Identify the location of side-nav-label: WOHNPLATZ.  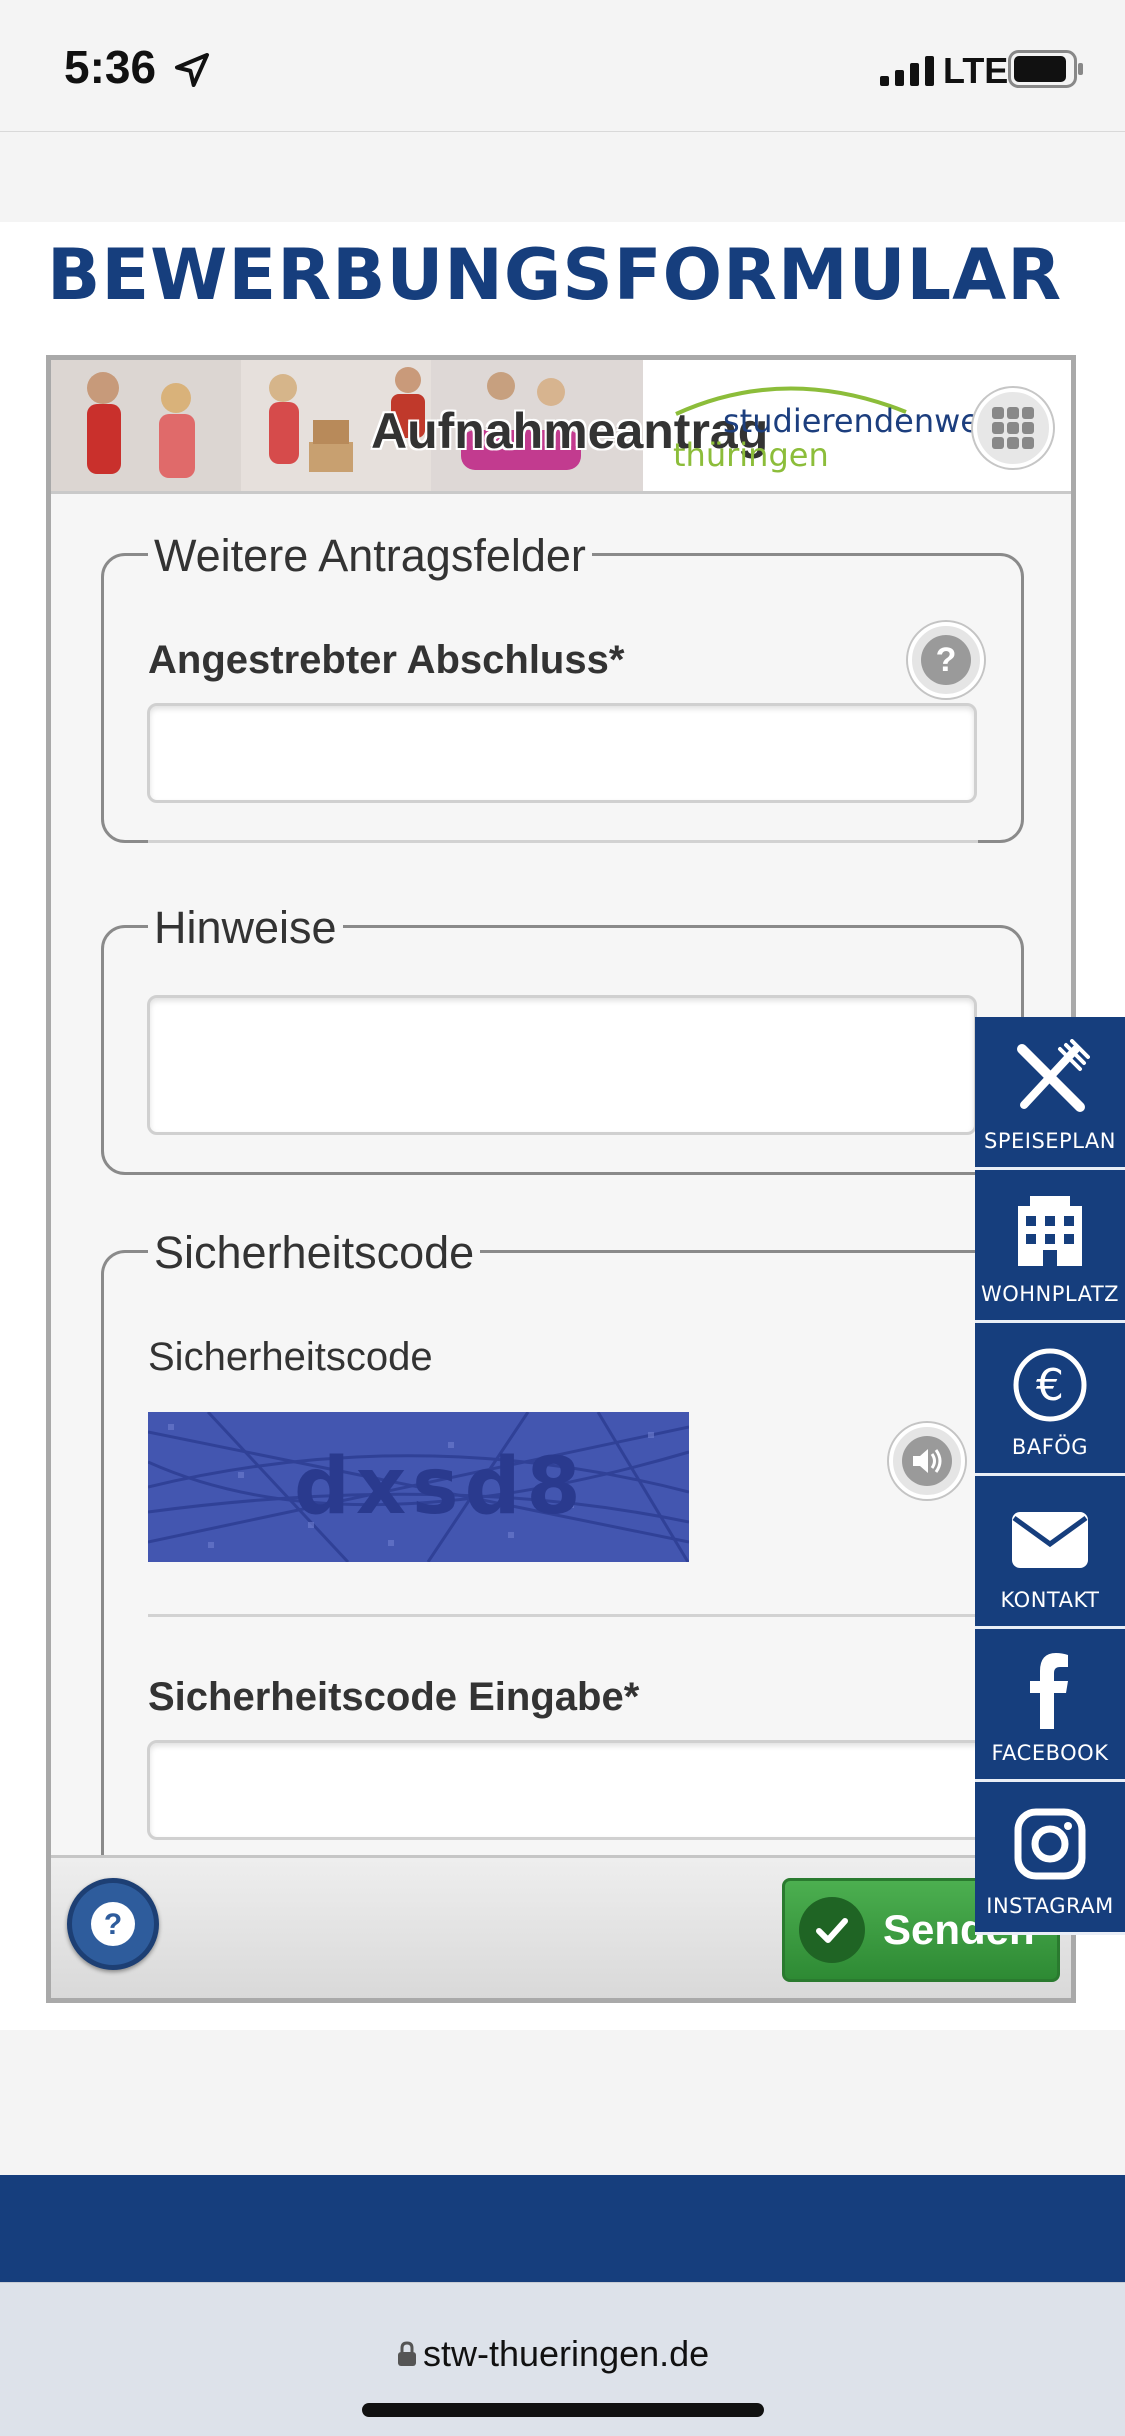
(1050, 1294).